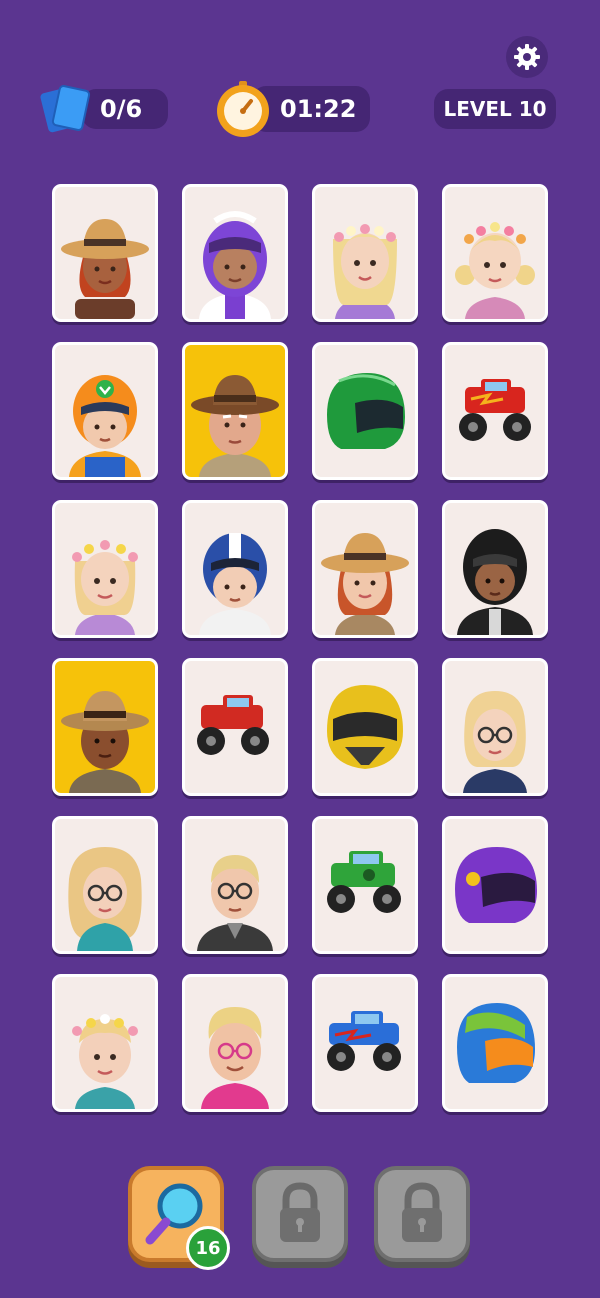 The image size is (600, 1298). I want to click on card-woman-glasses-blonde, so click(495, 727).